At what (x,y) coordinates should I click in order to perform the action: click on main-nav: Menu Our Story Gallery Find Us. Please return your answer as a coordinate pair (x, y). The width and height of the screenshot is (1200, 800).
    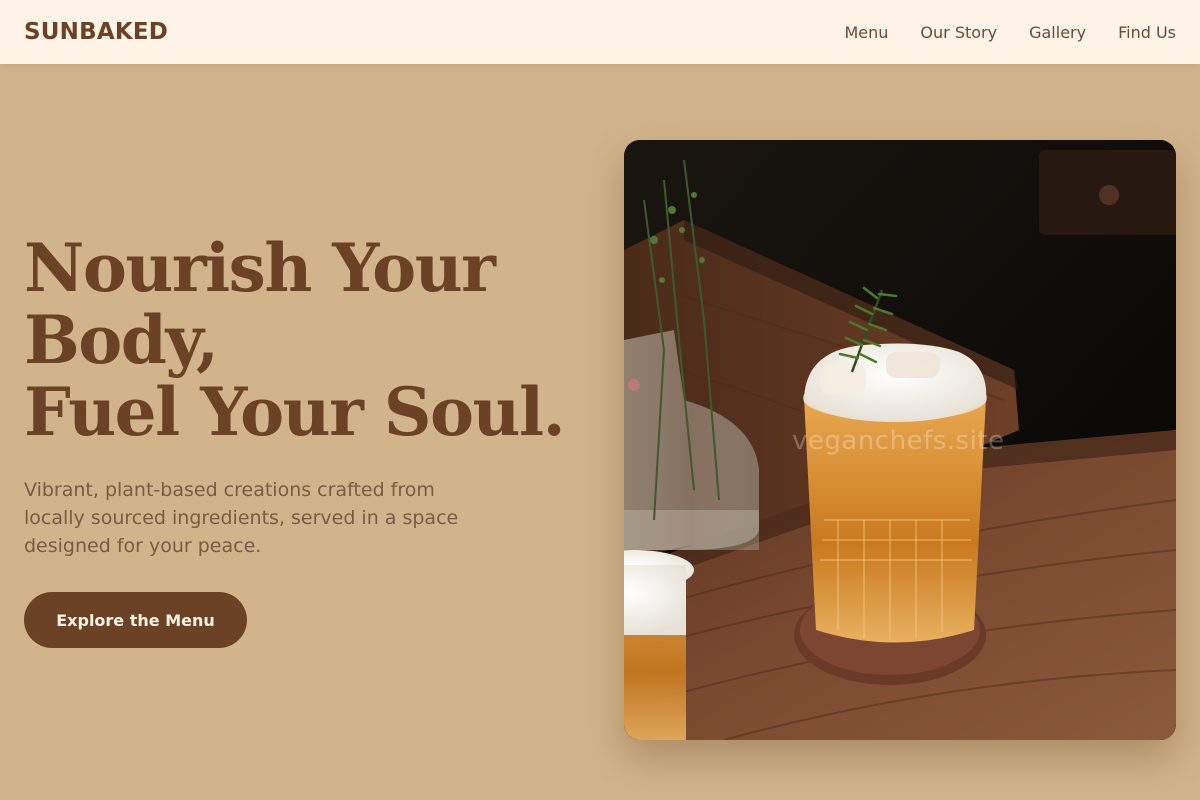
    Looking at the image, I should click on (1010, 32).